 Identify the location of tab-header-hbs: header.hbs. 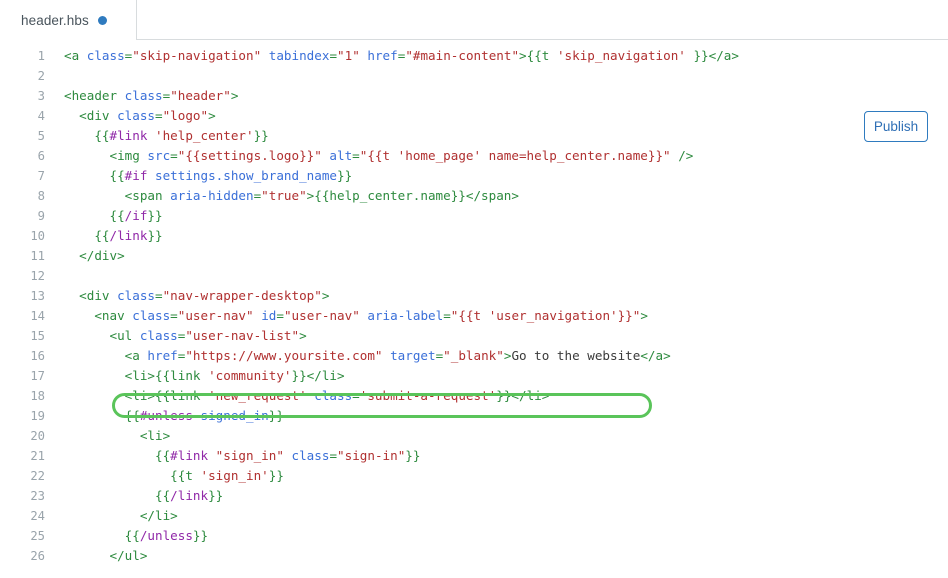
(68, 20).